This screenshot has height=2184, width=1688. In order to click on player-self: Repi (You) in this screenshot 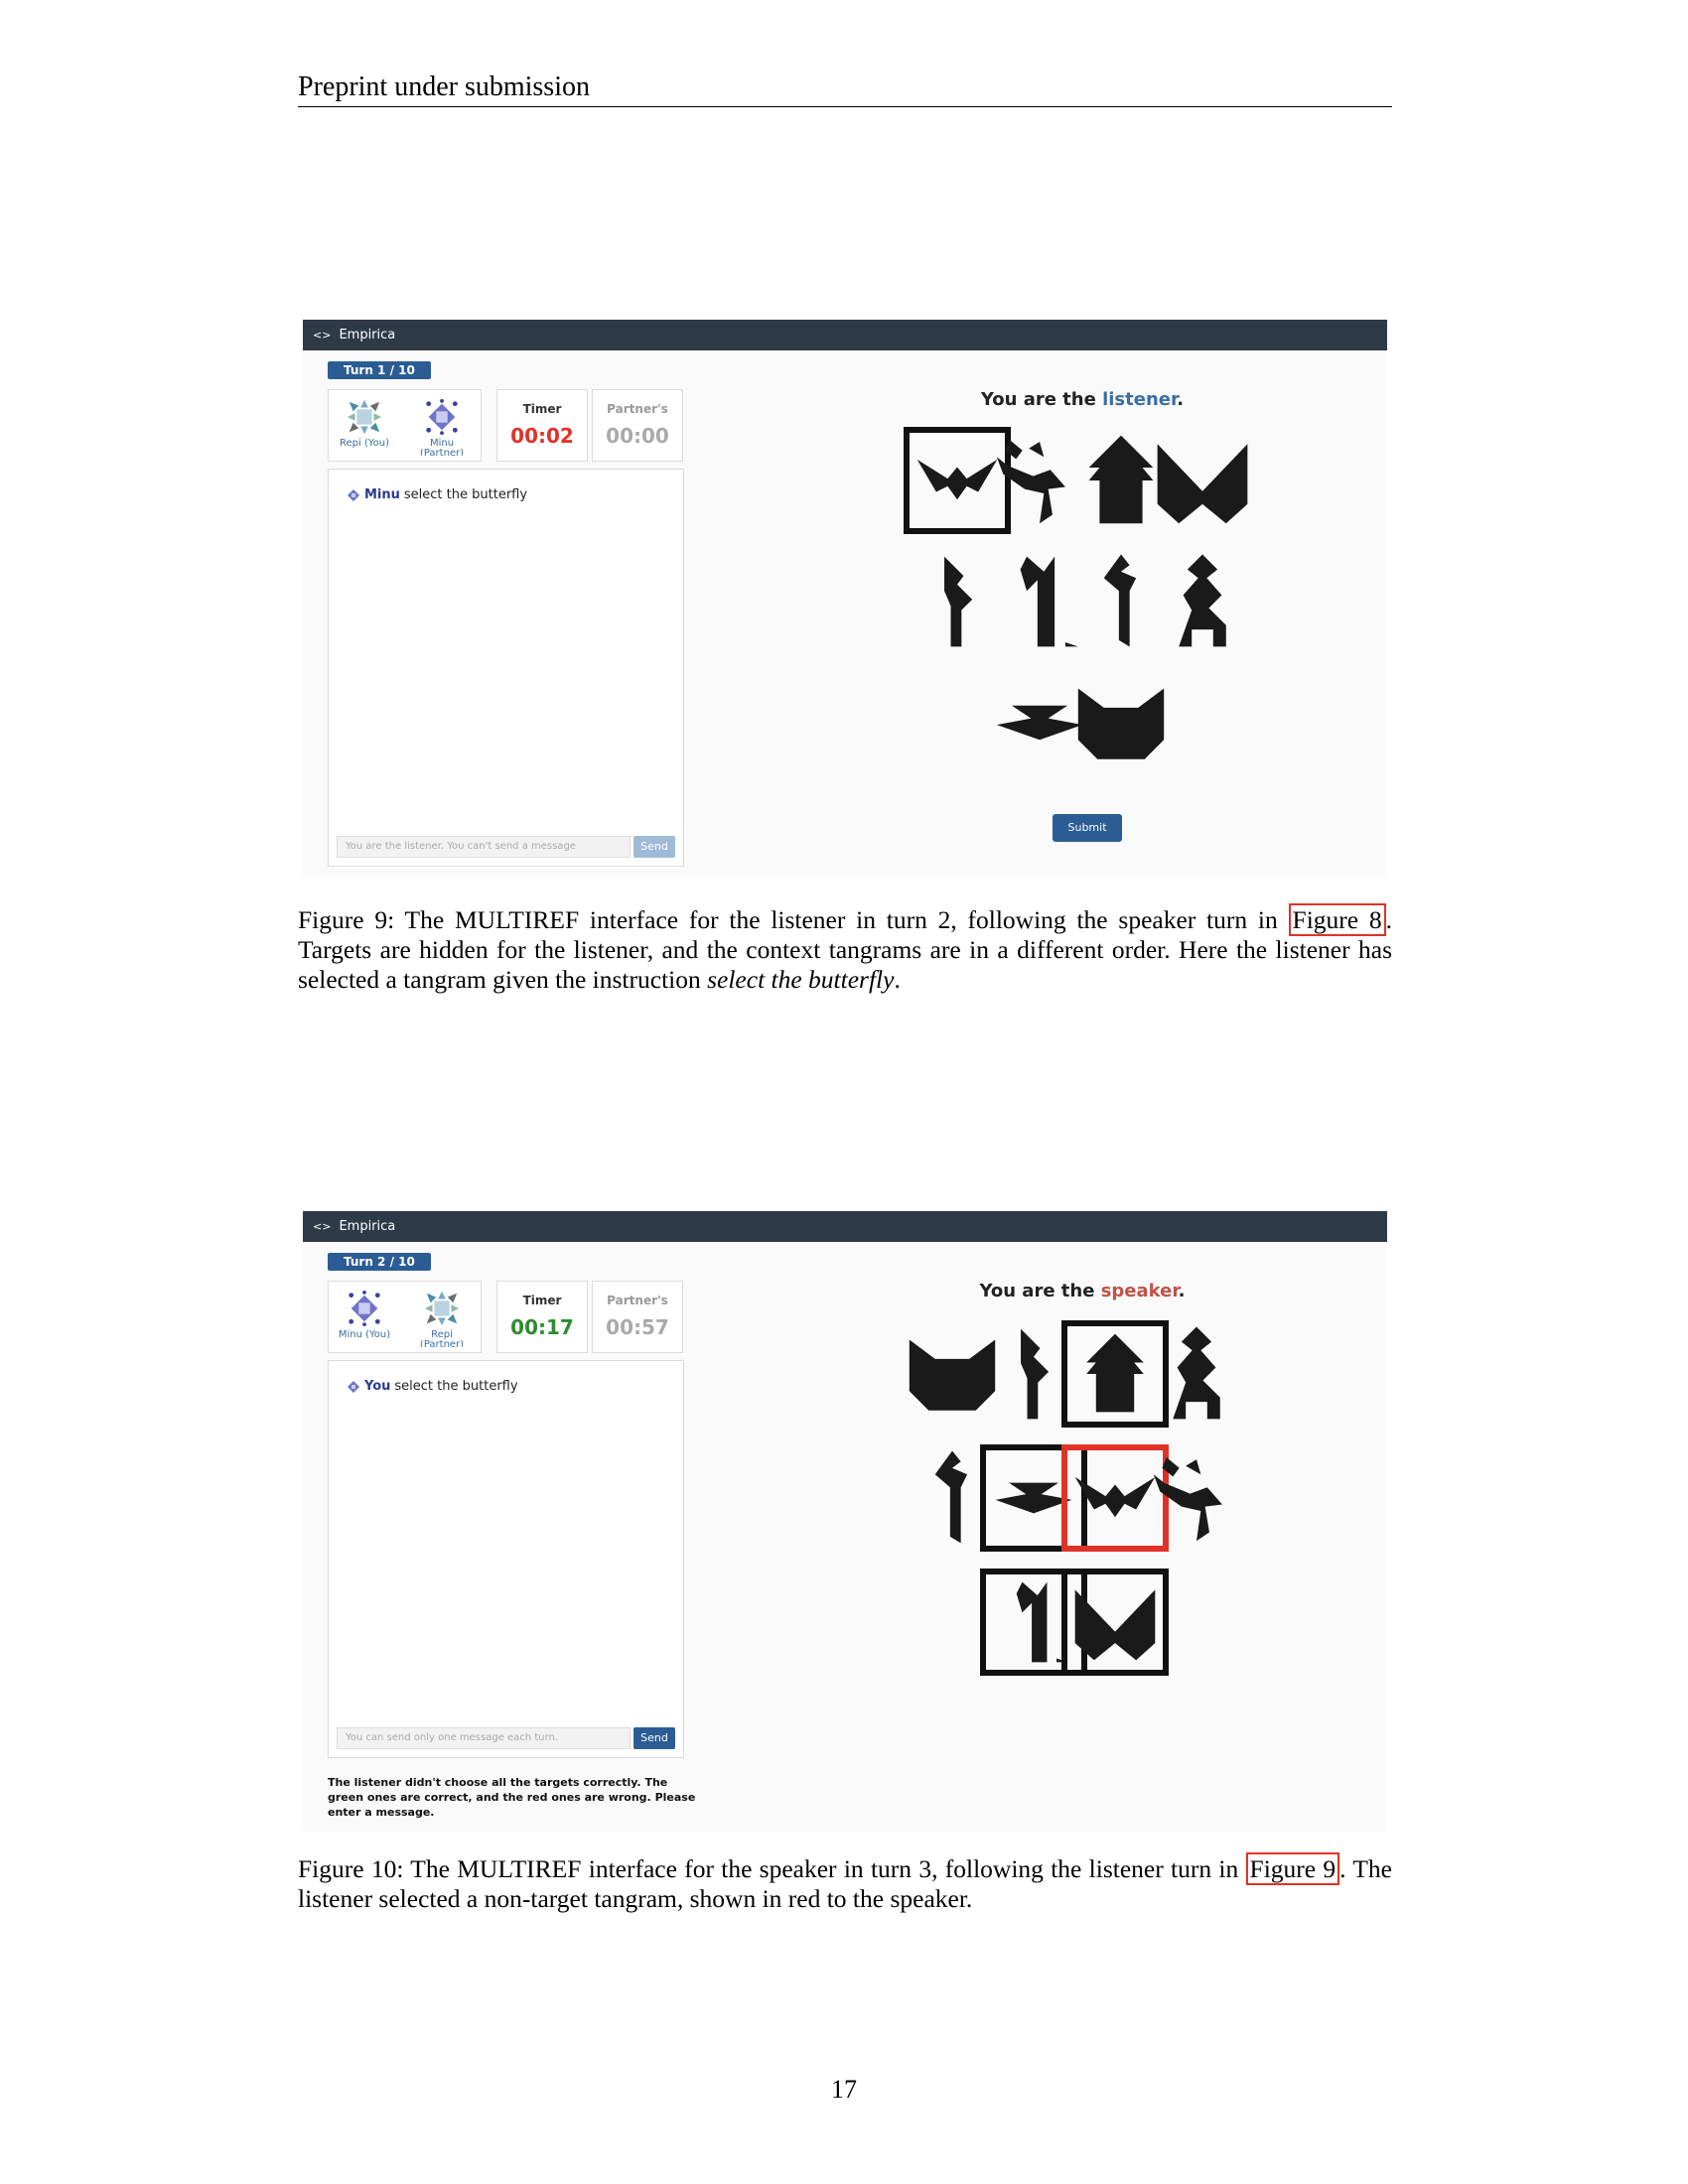, I will do `click(364, 423)`.